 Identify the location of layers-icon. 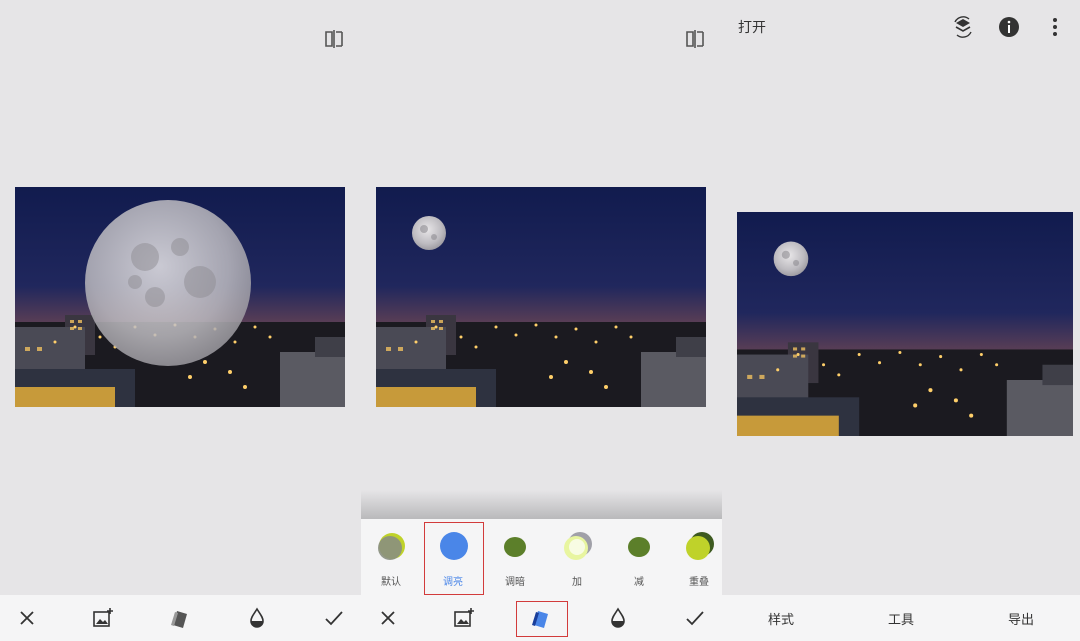
(963, 27).